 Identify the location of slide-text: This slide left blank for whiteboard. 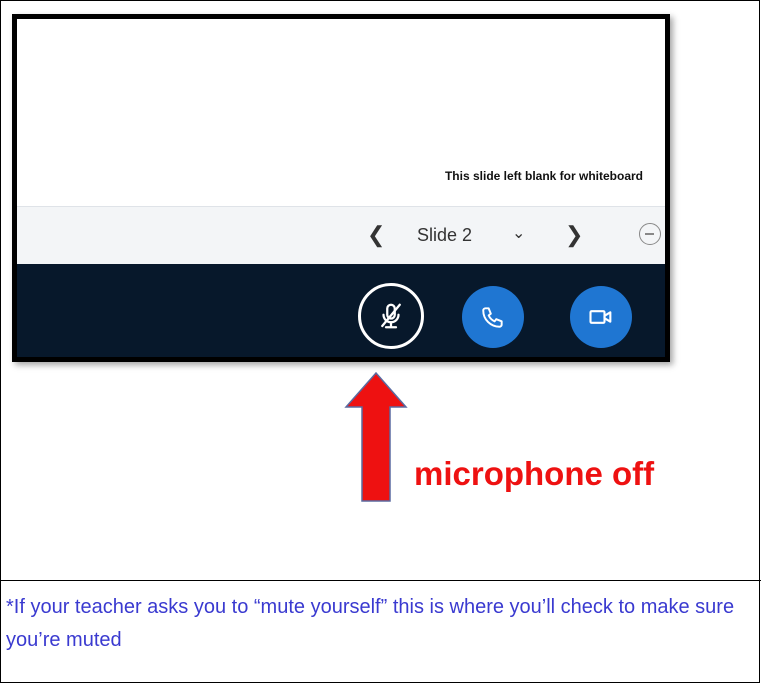
(543, 176).